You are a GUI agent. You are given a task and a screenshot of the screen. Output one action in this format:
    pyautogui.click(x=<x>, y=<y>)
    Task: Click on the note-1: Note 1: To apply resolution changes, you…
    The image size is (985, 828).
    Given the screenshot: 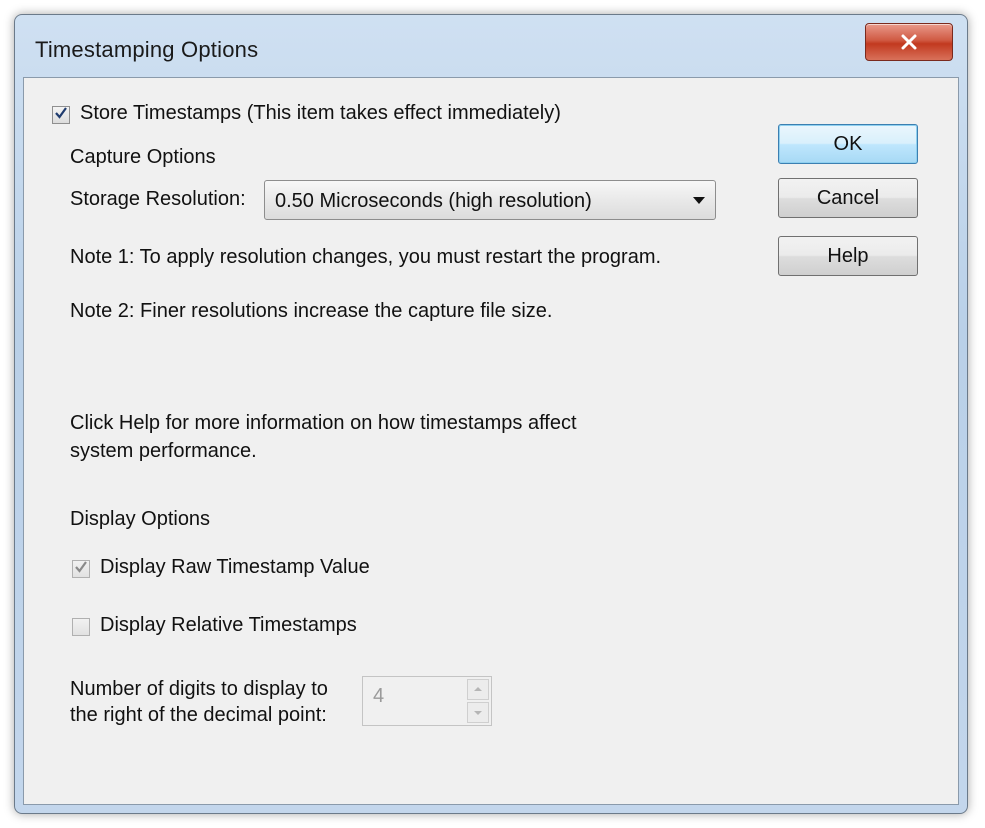 What is the action you would take?
    pyautogui.click(x=366, y=257)
    